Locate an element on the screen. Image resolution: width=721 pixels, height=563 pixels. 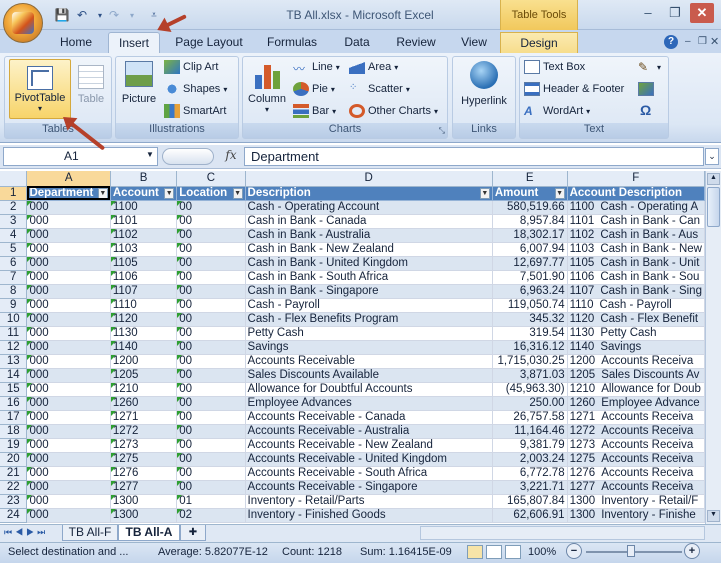
row-header: 13 is located at coordinates (14, 361).